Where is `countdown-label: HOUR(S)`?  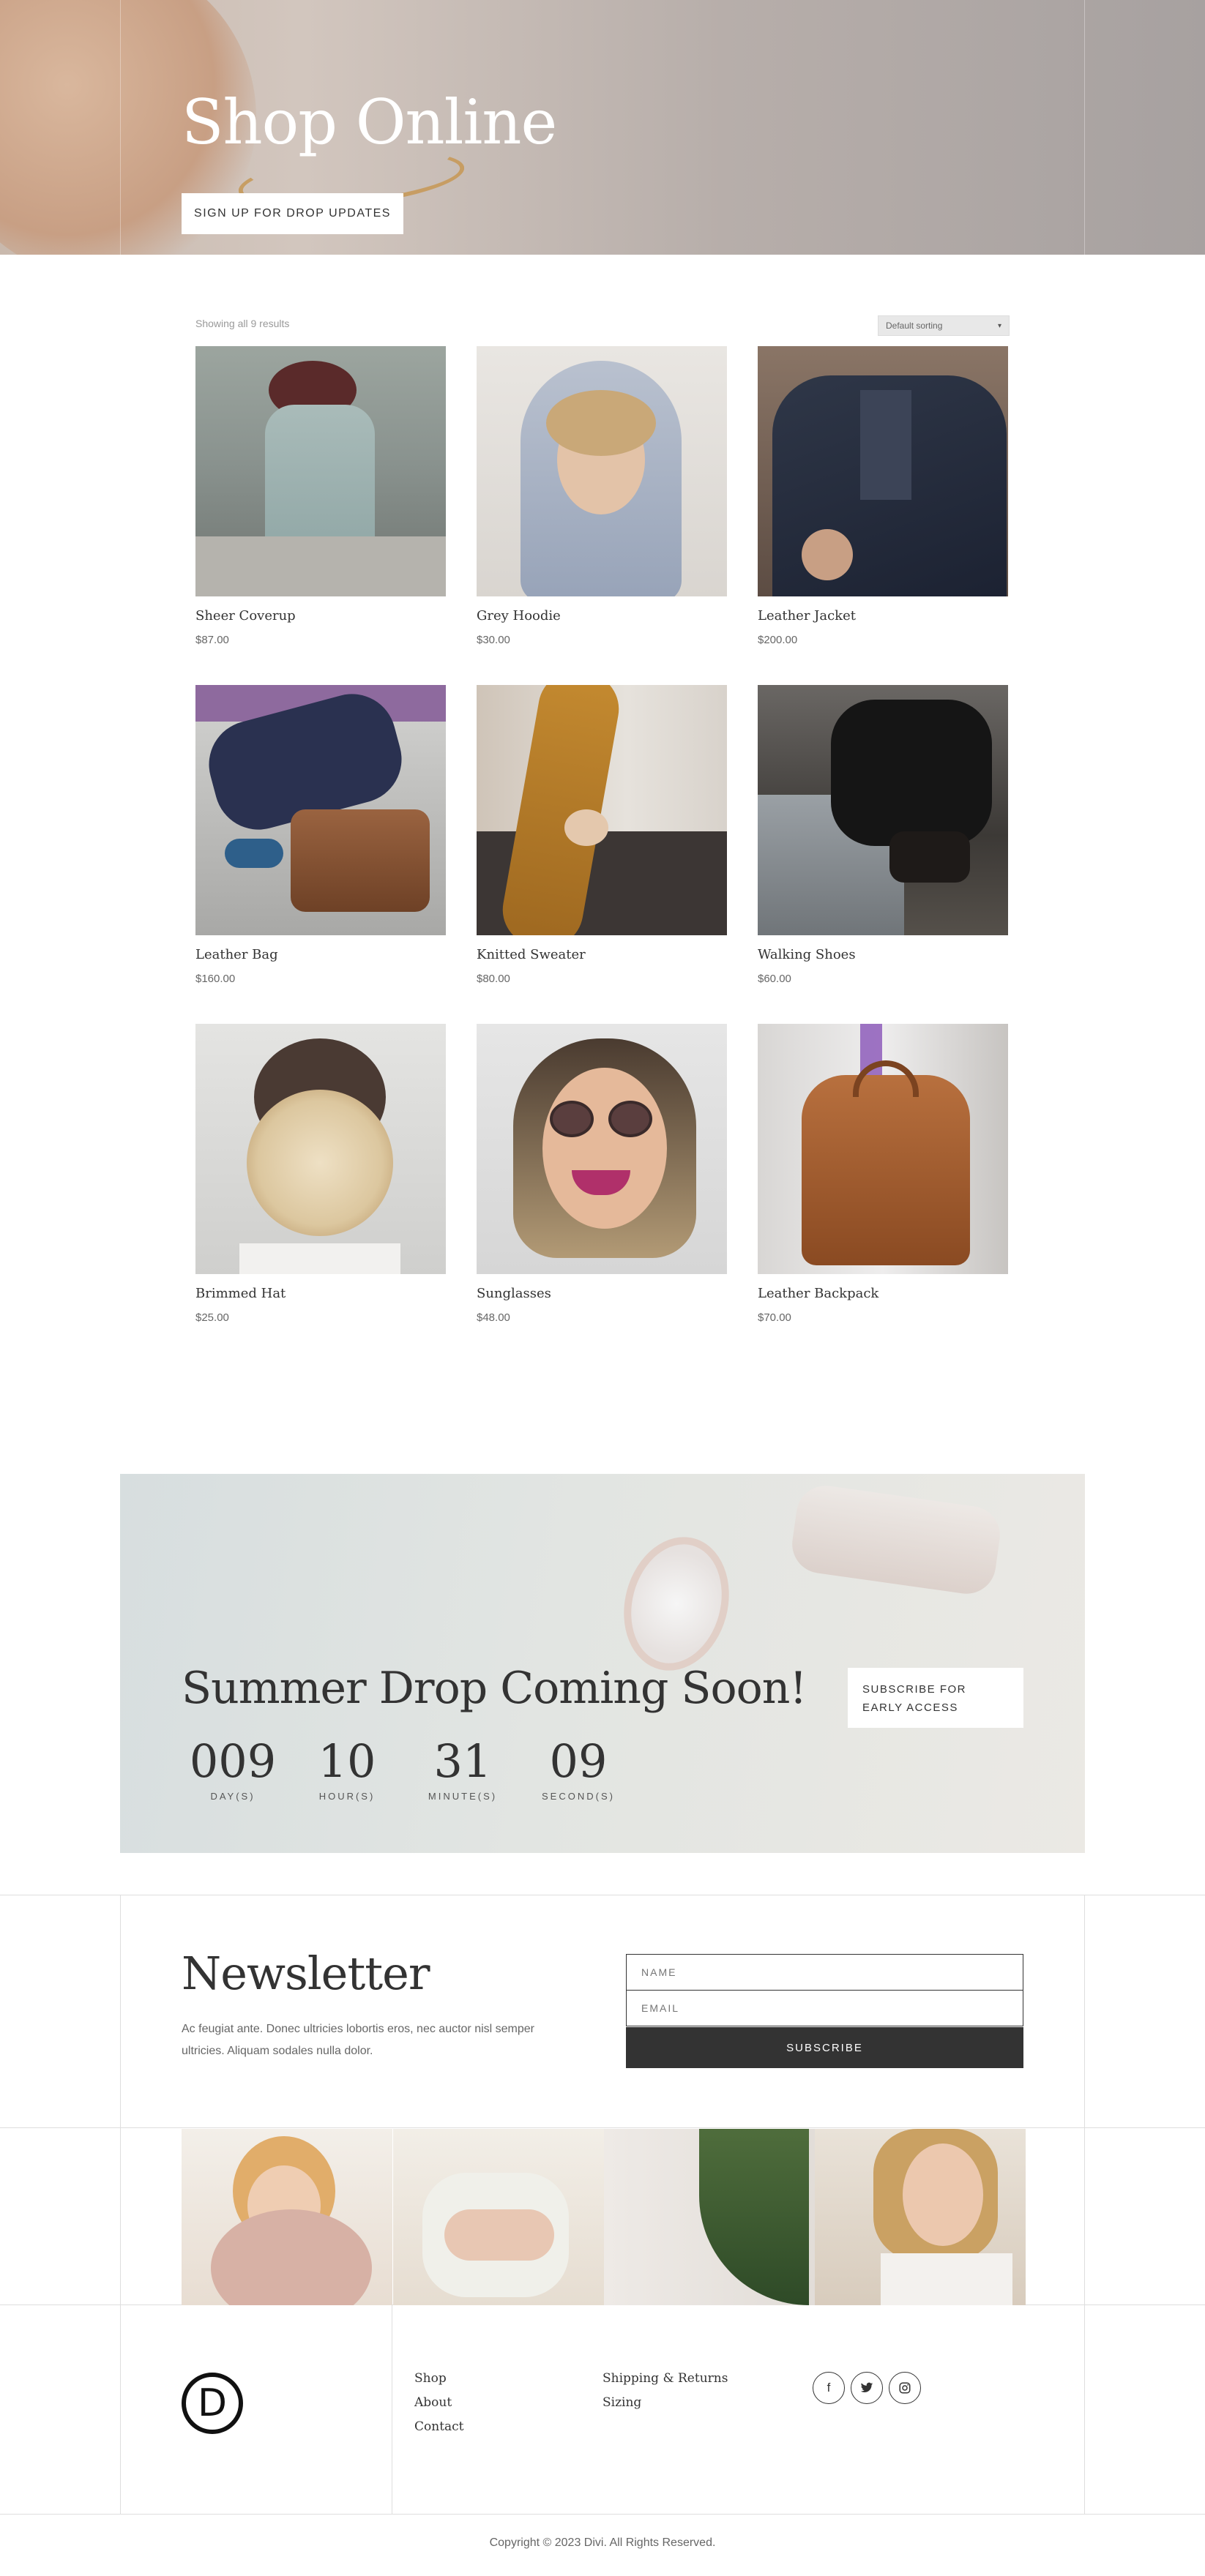
countdown-label: HOUR(S) is located at coordinates (347, 1796).